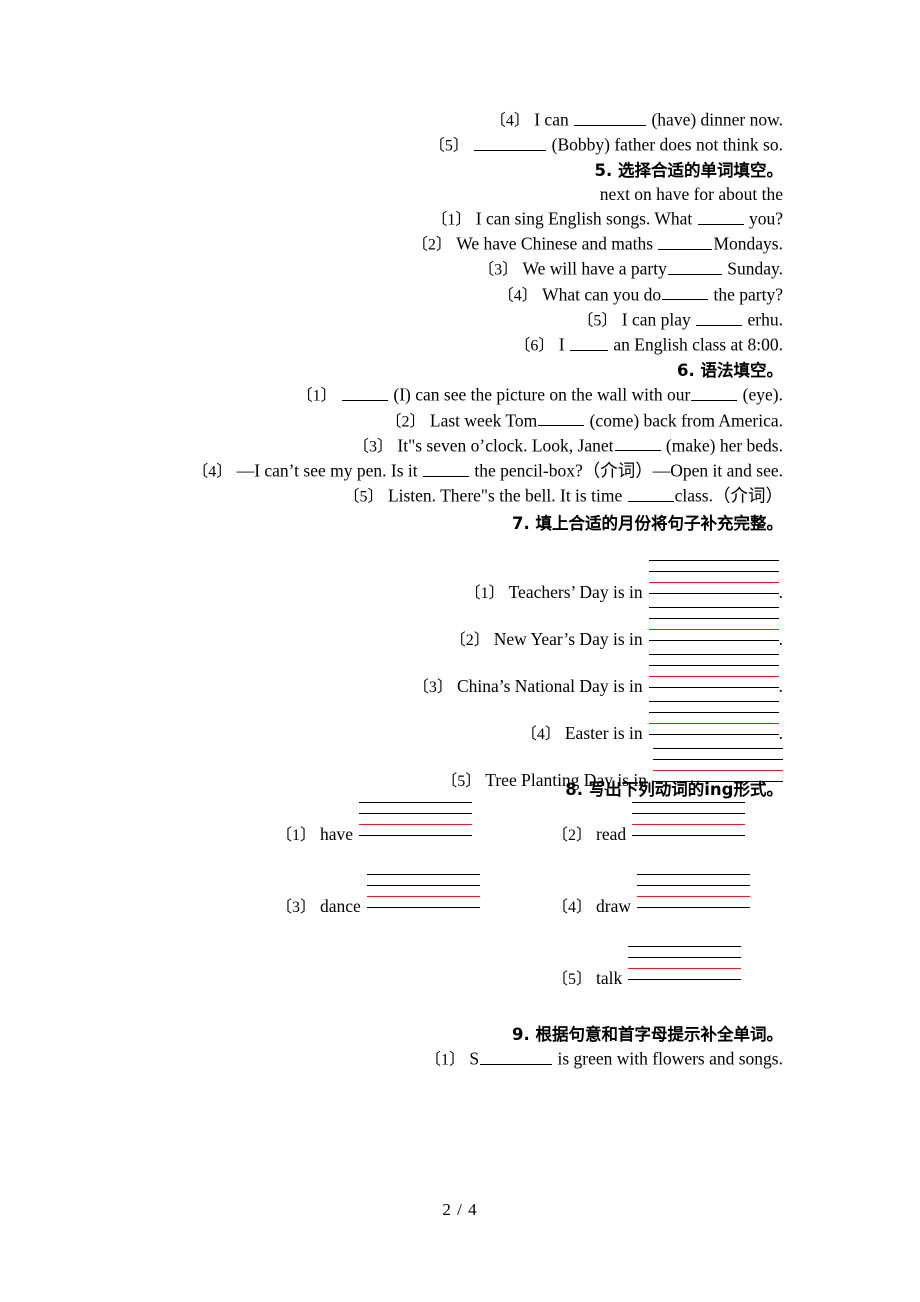 This screenshot has height=1302, width=920. I want to click on item-text-after-2: (eye)., so click(760, 394).